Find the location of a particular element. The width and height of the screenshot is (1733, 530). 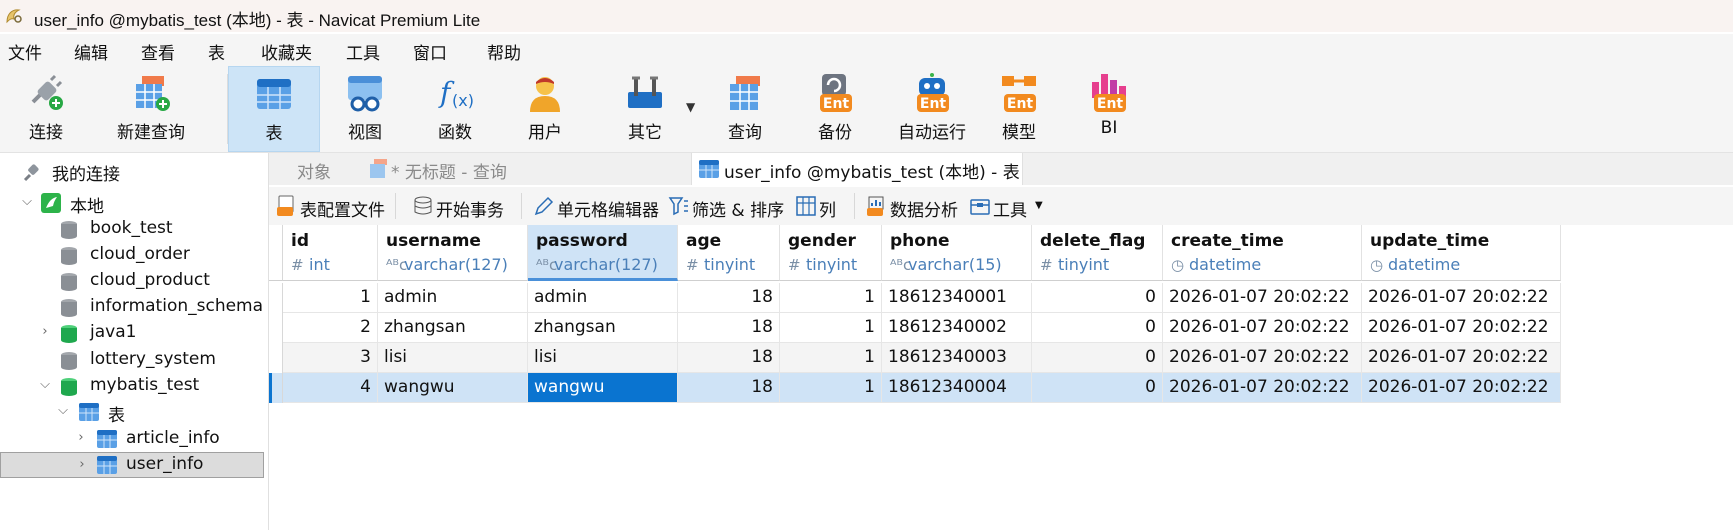

cell-username: admin is located at coordinates (453, 298).